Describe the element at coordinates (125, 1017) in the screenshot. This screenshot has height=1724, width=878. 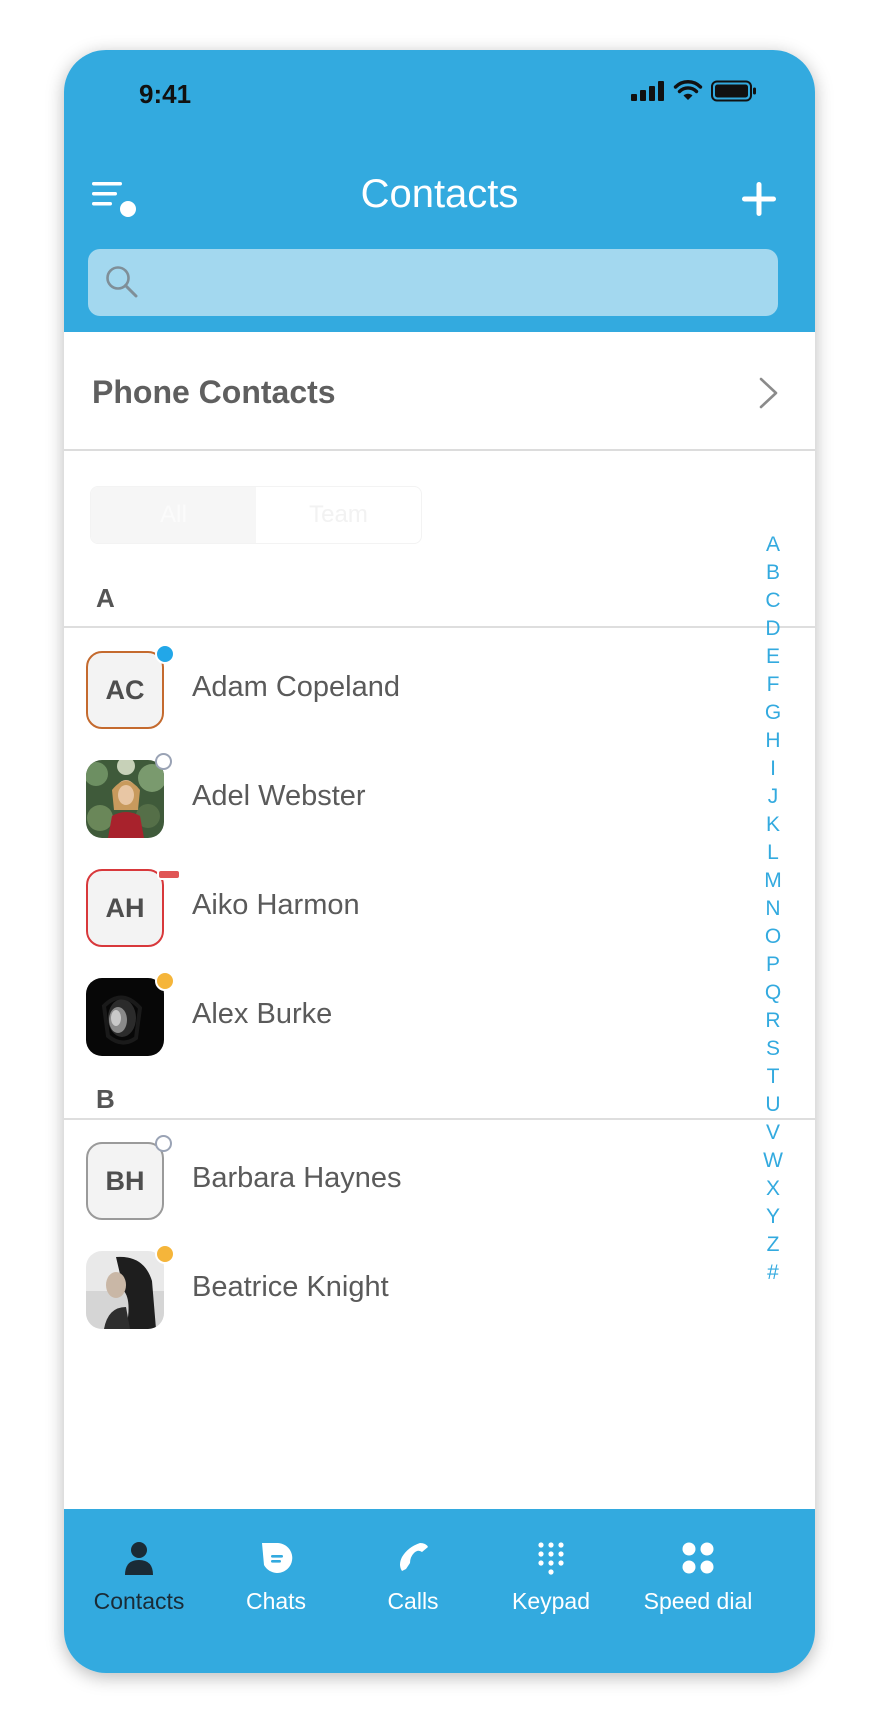
I see `photo-dark-portrait-icon` at that location.